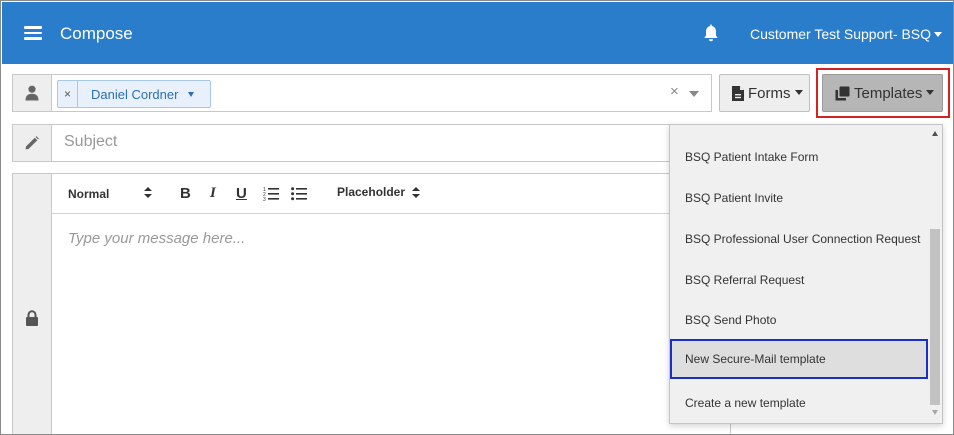 This screenshot has width=954, height=435. What do you see at coordinates (264, 199) in the screenshot?
I see `svg-text: 3` at bounding box center [264, 199].